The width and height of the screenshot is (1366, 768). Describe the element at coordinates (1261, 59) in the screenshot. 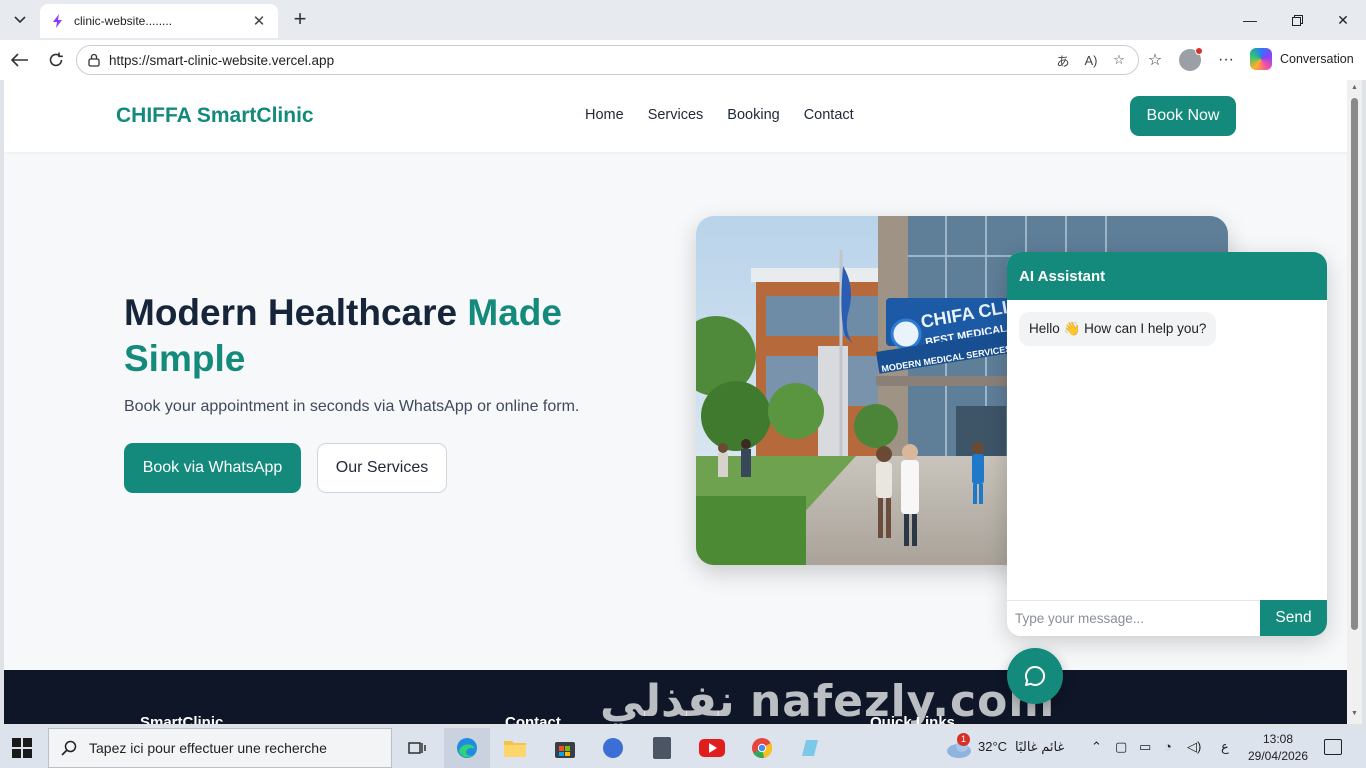

I see `copilot-logo-icon` at that location.